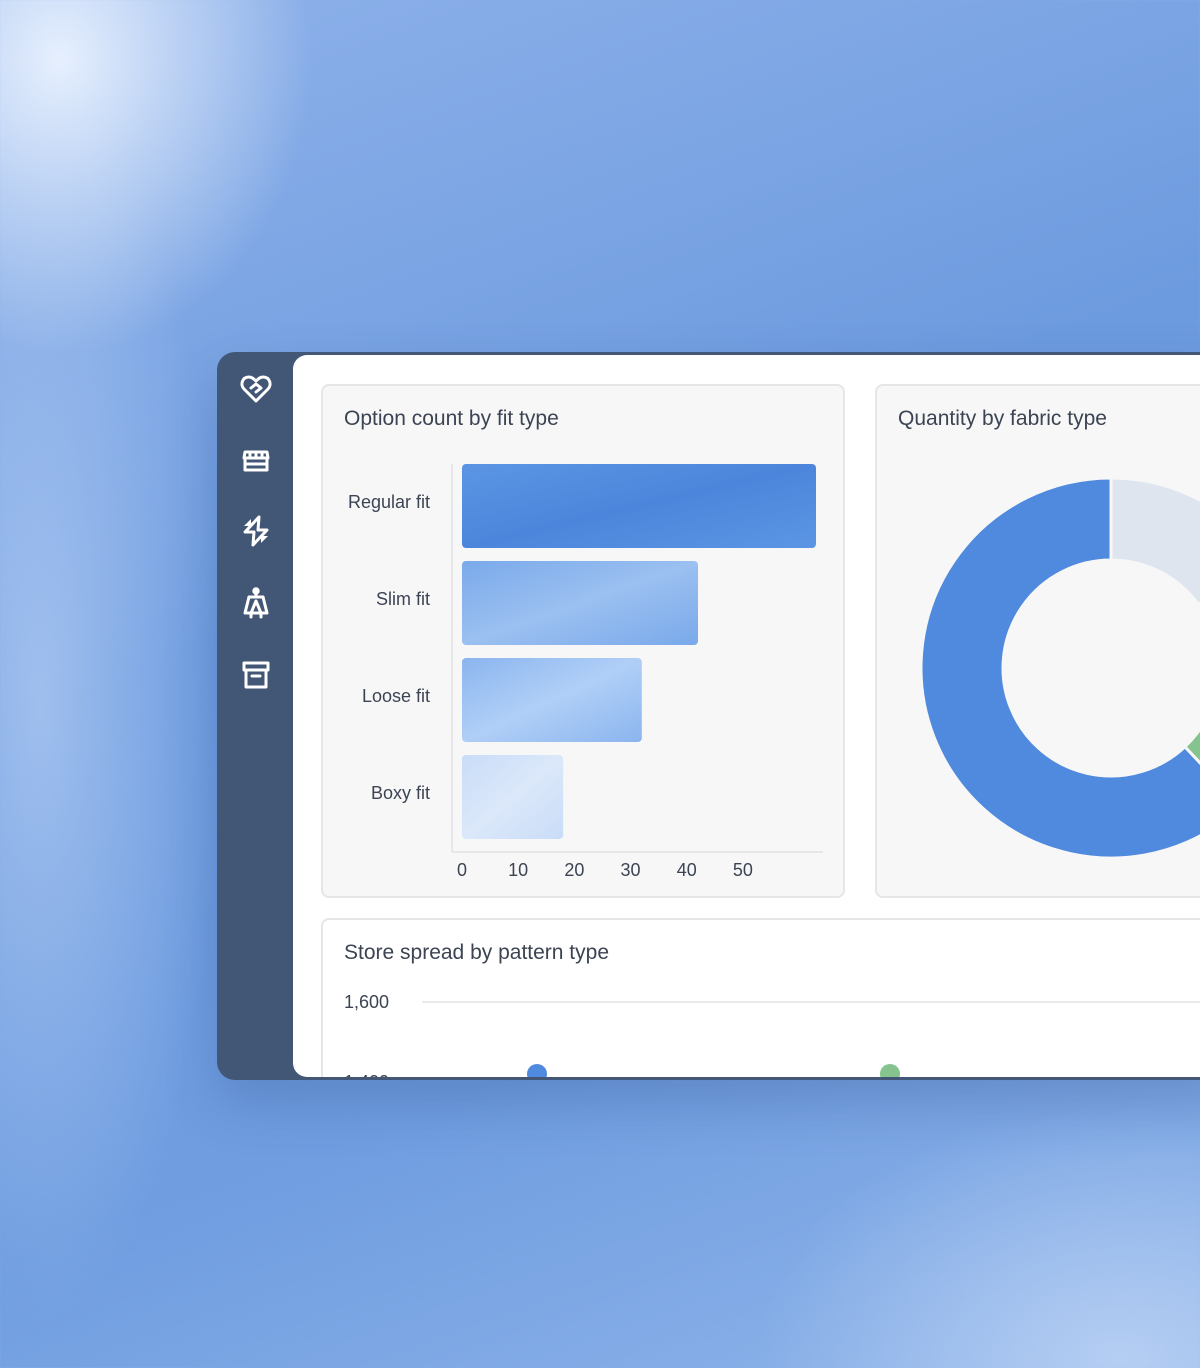  I want to click on logo-heart-icon, so click(256, 388).